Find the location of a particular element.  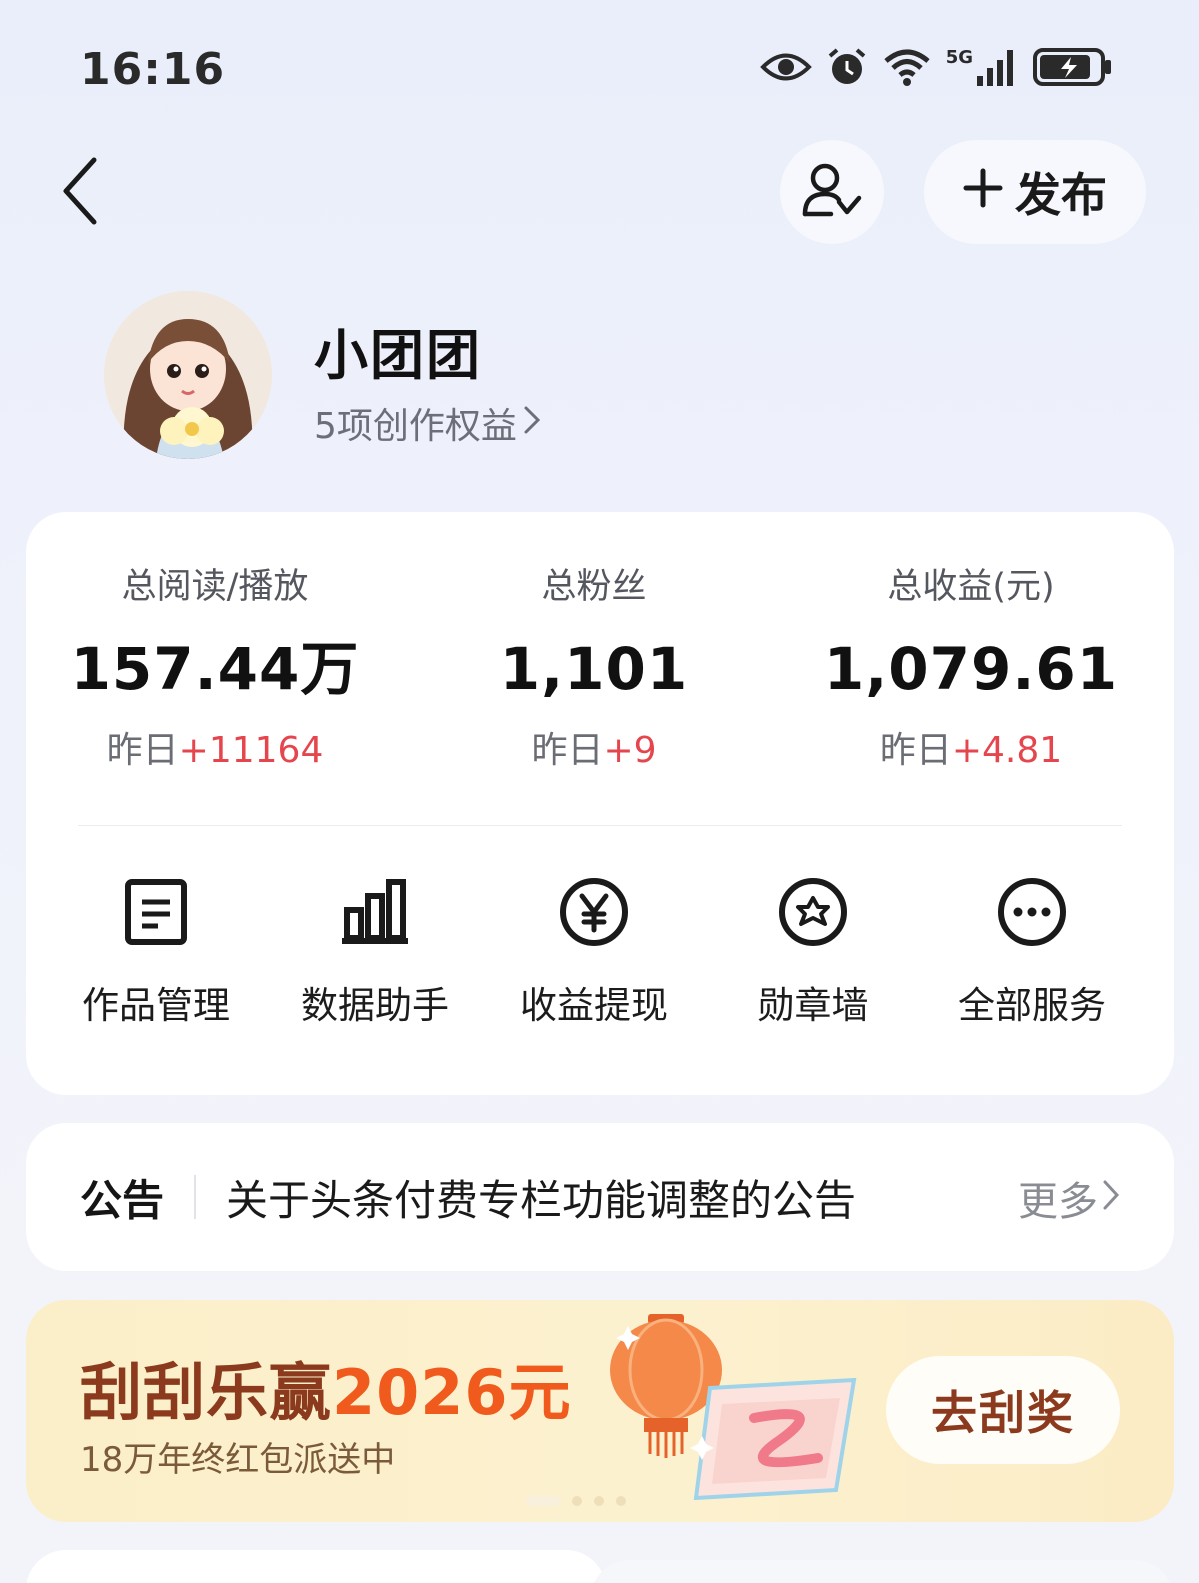

announcement-title: 公告 is located at coordinates (122, 1200).